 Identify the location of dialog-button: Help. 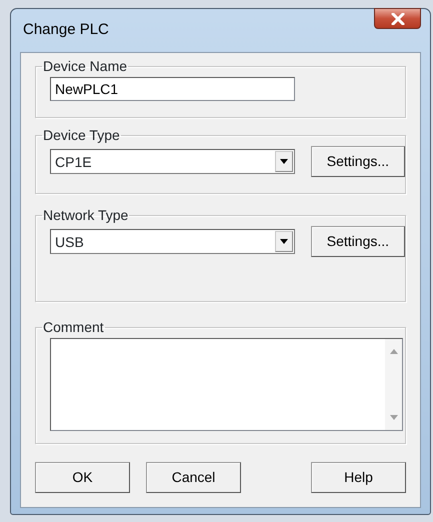
(358, 477).